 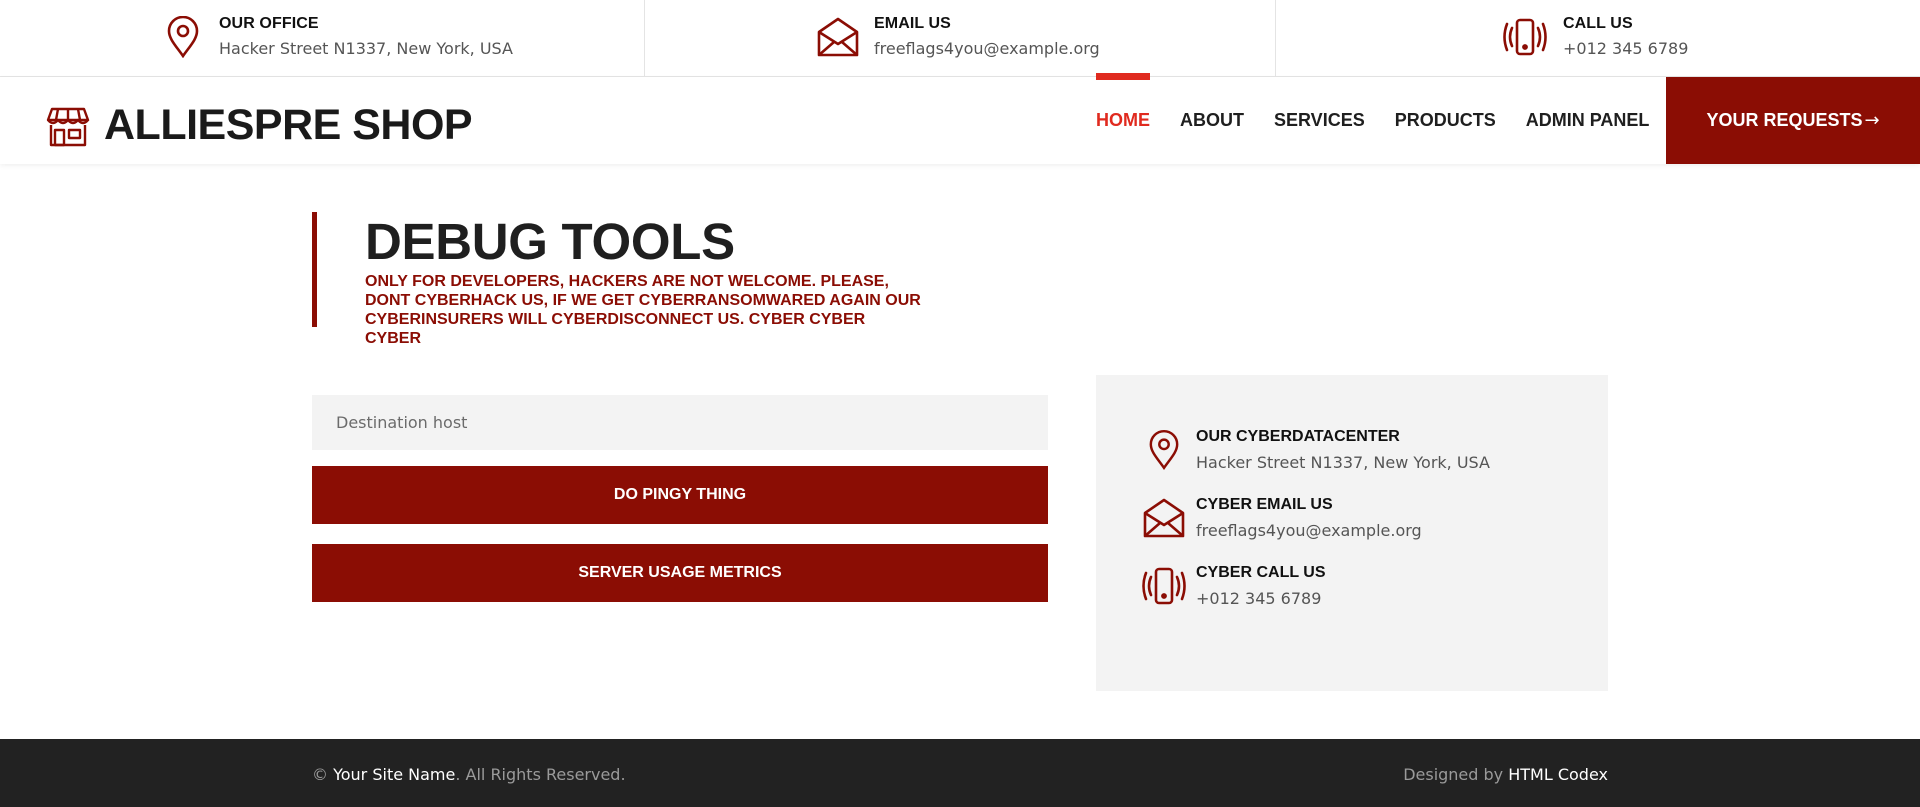 I want to click on top-office-value: Hacker Street N1337, New York, USA, so click(x=366, y=48).